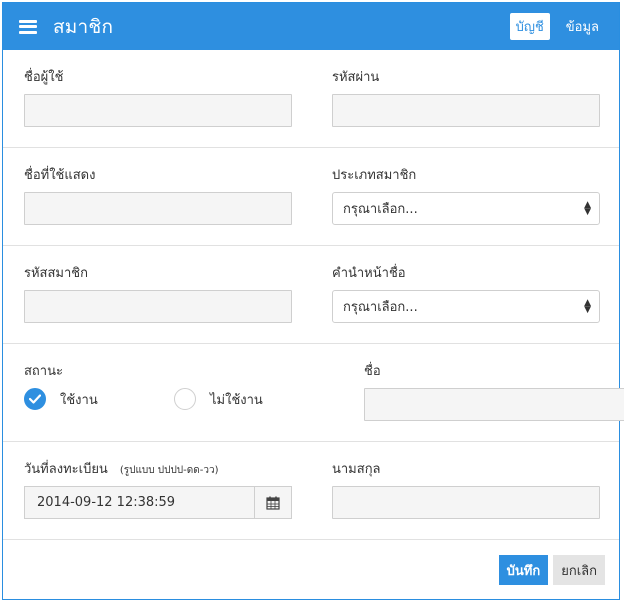  What do you see at coordinates (311, 562) in the screenshot?
I see `form-footer: บันทึก ยกเลิก` at bounding box center [311, 562].